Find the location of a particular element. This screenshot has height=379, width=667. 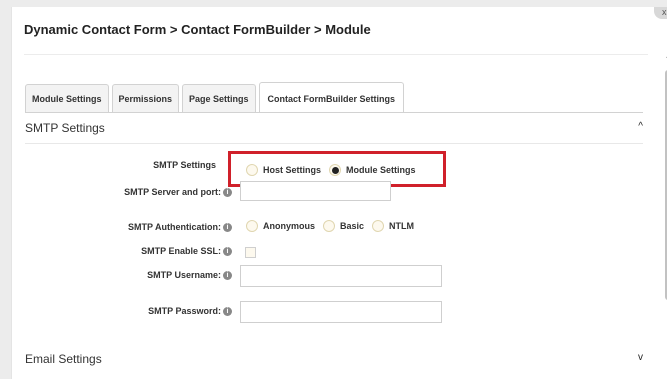

smtp-section-divider is located at coordinates (334, 143).